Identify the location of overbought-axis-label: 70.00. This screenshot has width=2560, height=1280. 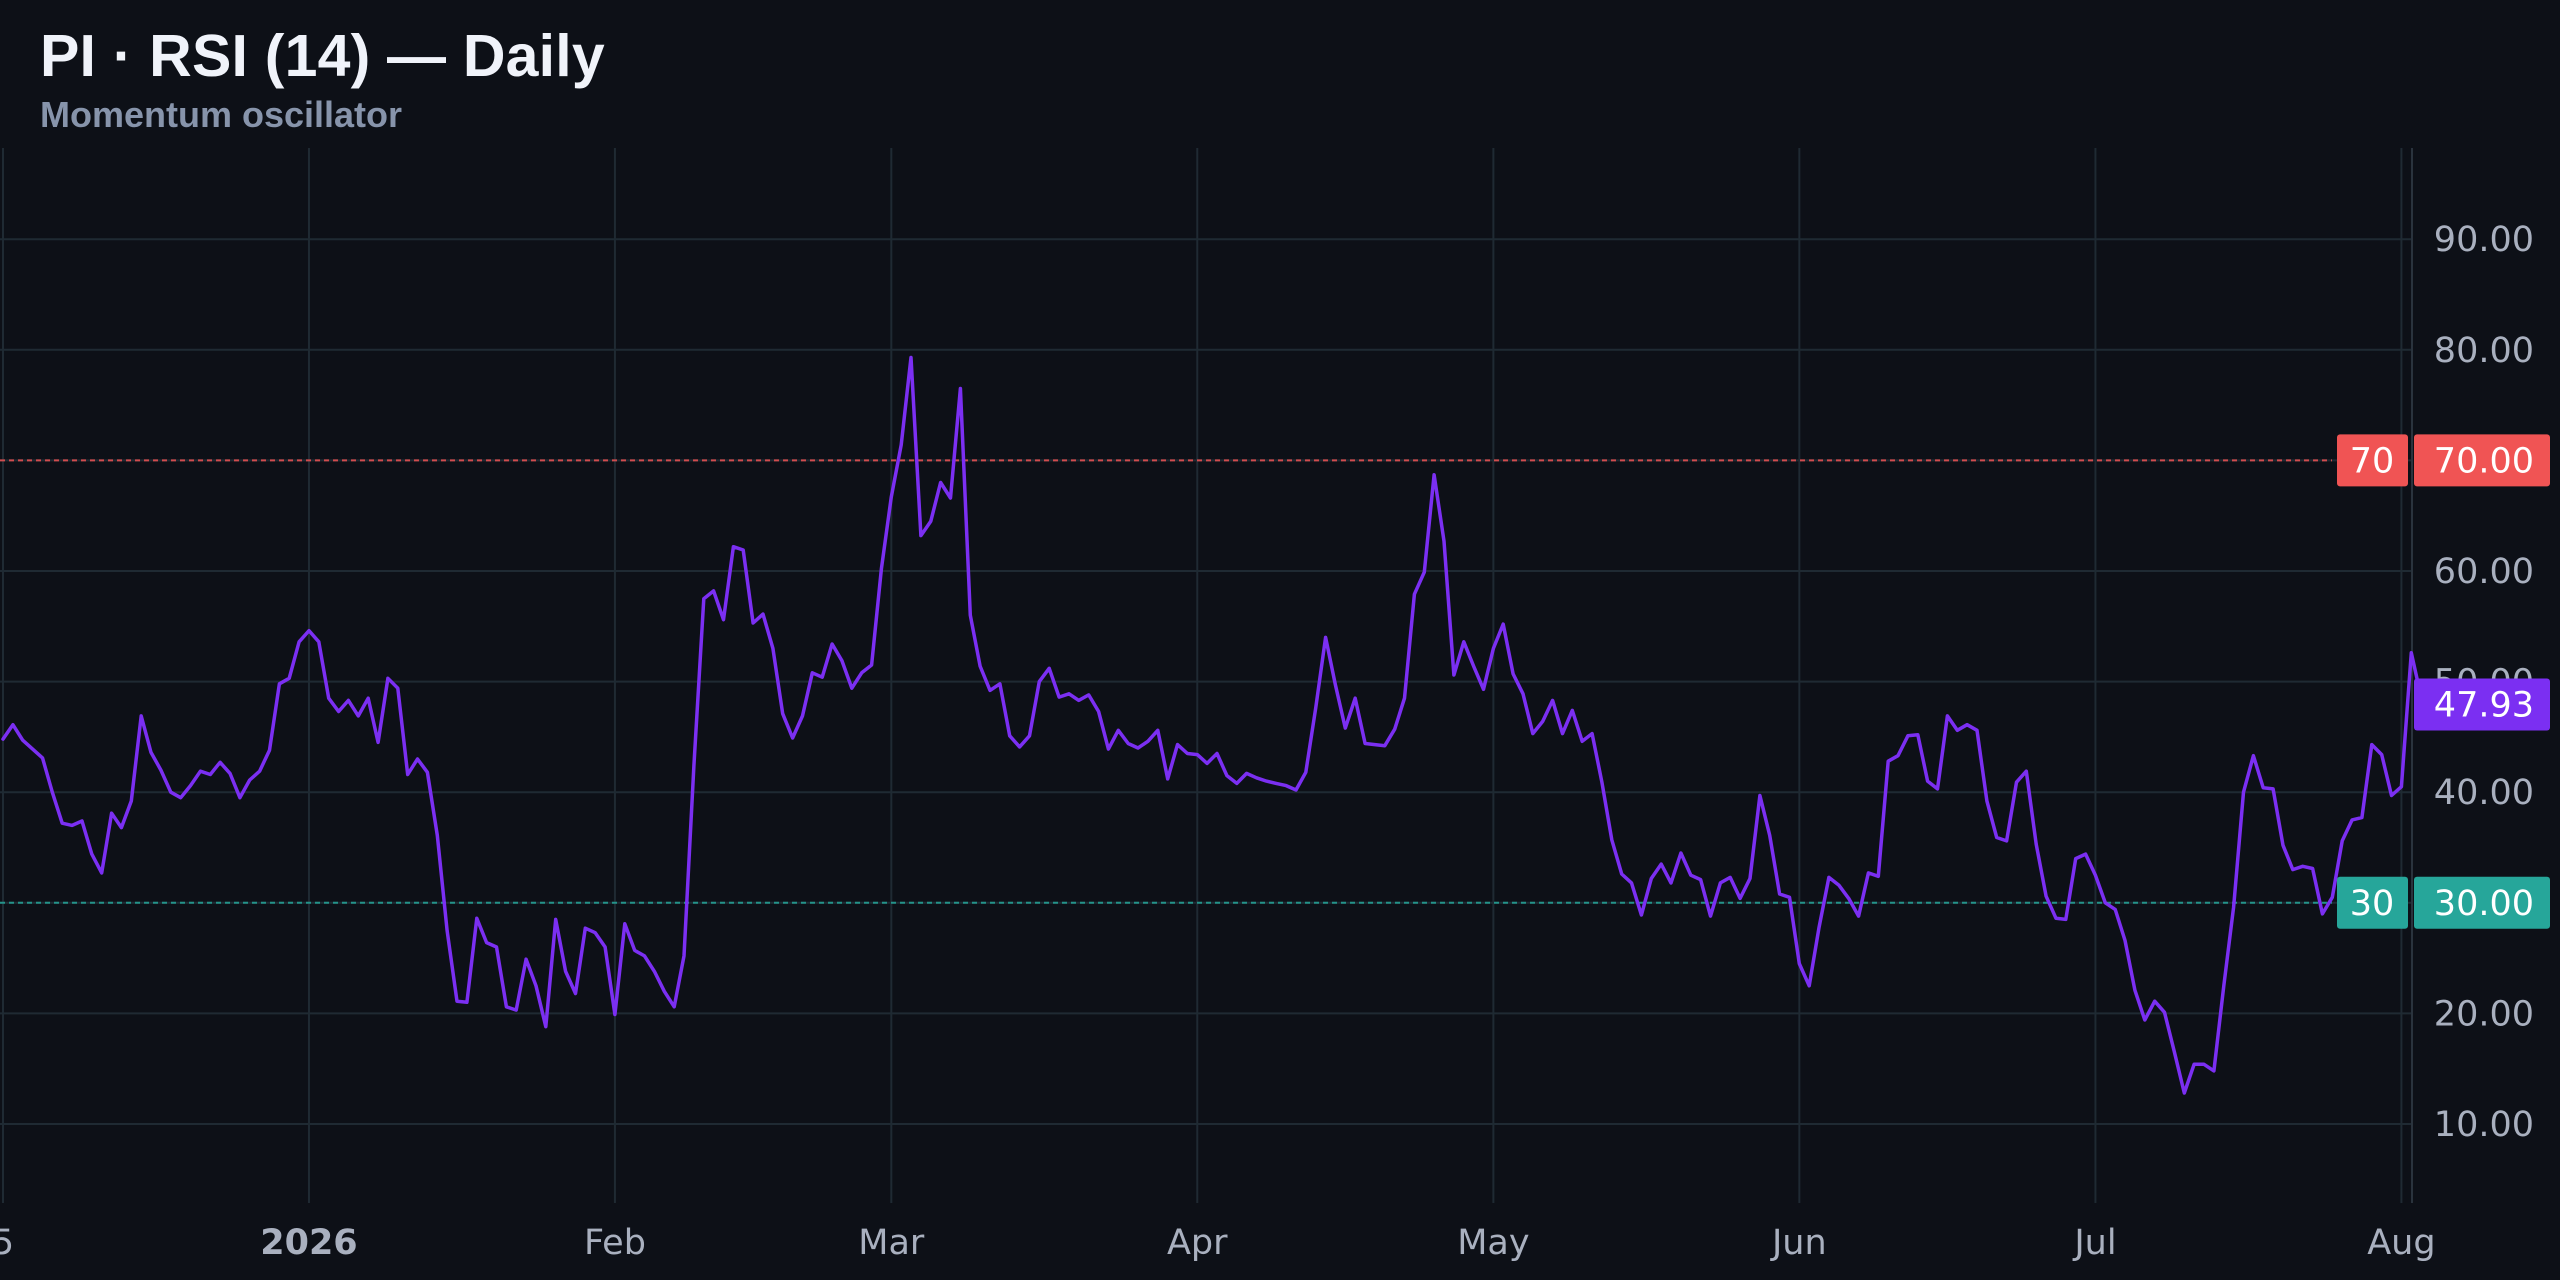
(2484, 461).